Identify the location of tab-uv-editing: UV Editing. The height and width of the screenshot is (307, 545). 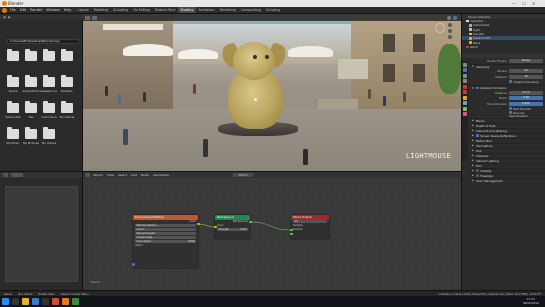
(142, 10).